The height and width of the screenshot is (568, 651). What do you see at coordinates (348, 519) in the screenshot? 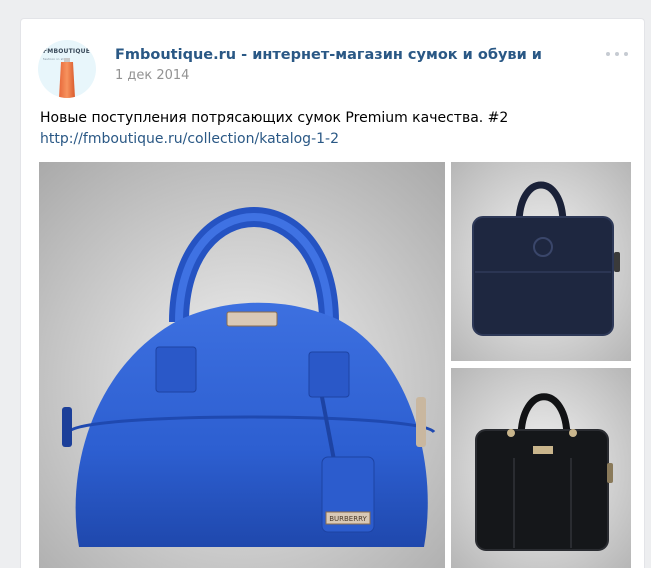
I see `bag-tag-label: BURBERRY` at bounding box center [348, 519].